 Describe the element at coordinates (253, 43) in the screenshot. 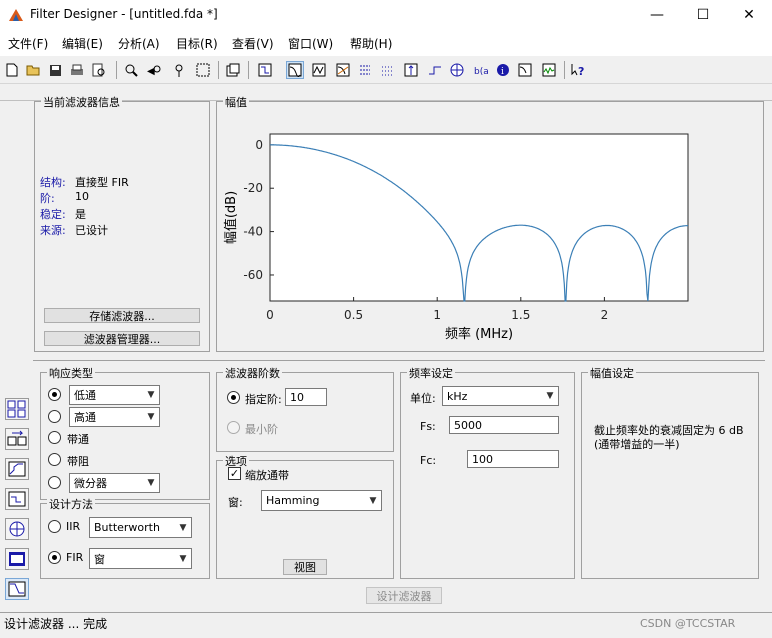

I see `menu-view: 查看(V)` at that location.